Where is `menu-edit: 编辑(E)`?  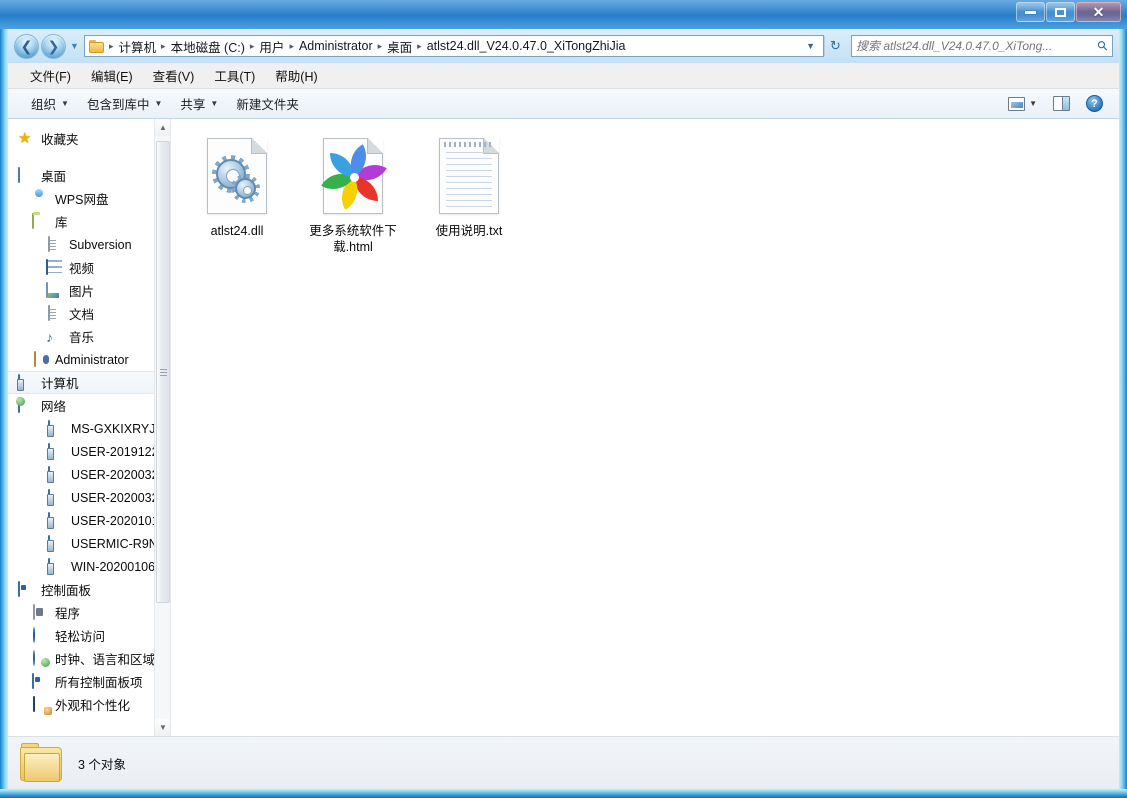
menu-edit: 编辑(E) is located at coordinates (112, 75).